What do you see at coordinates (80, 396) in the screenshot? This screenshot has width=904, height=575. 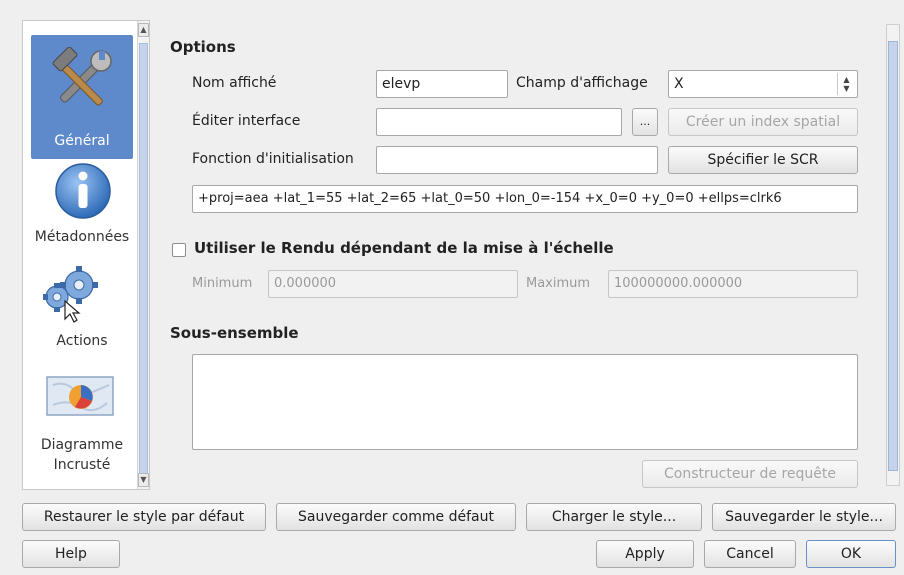 I see `chart-map-icon` at bounding box center [80, 396].